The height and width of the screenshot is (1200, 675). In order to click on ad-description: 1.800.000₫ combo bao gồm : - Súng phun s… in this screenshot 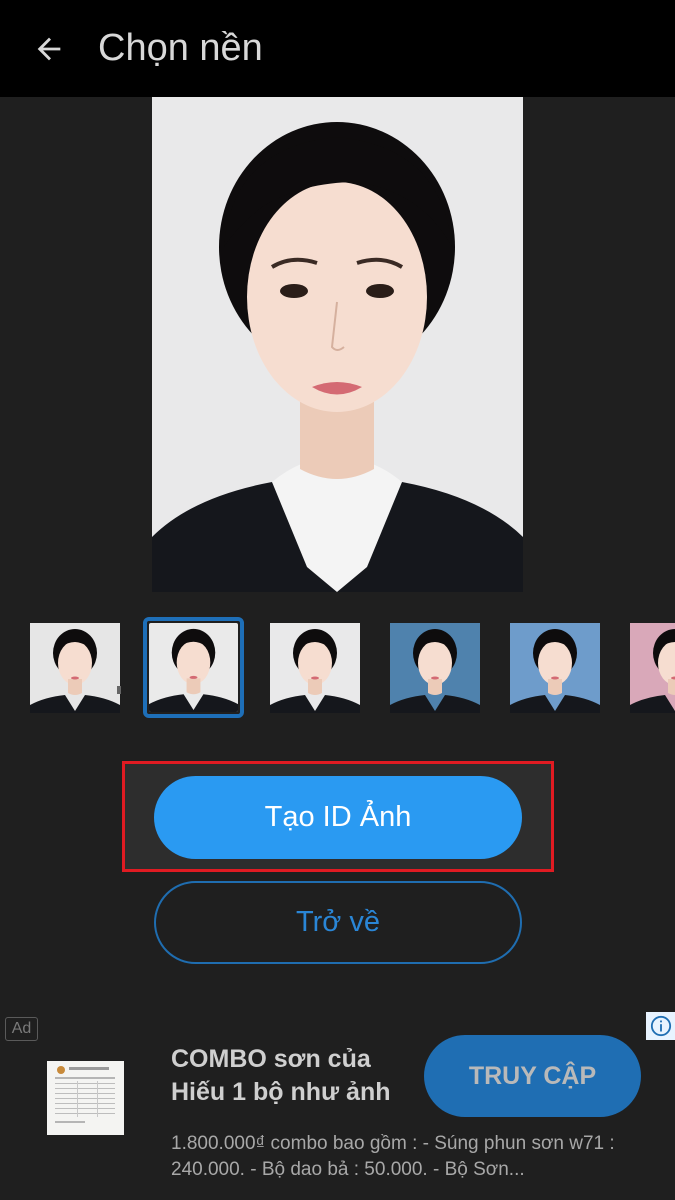, I will do `click(393, 1156)`.